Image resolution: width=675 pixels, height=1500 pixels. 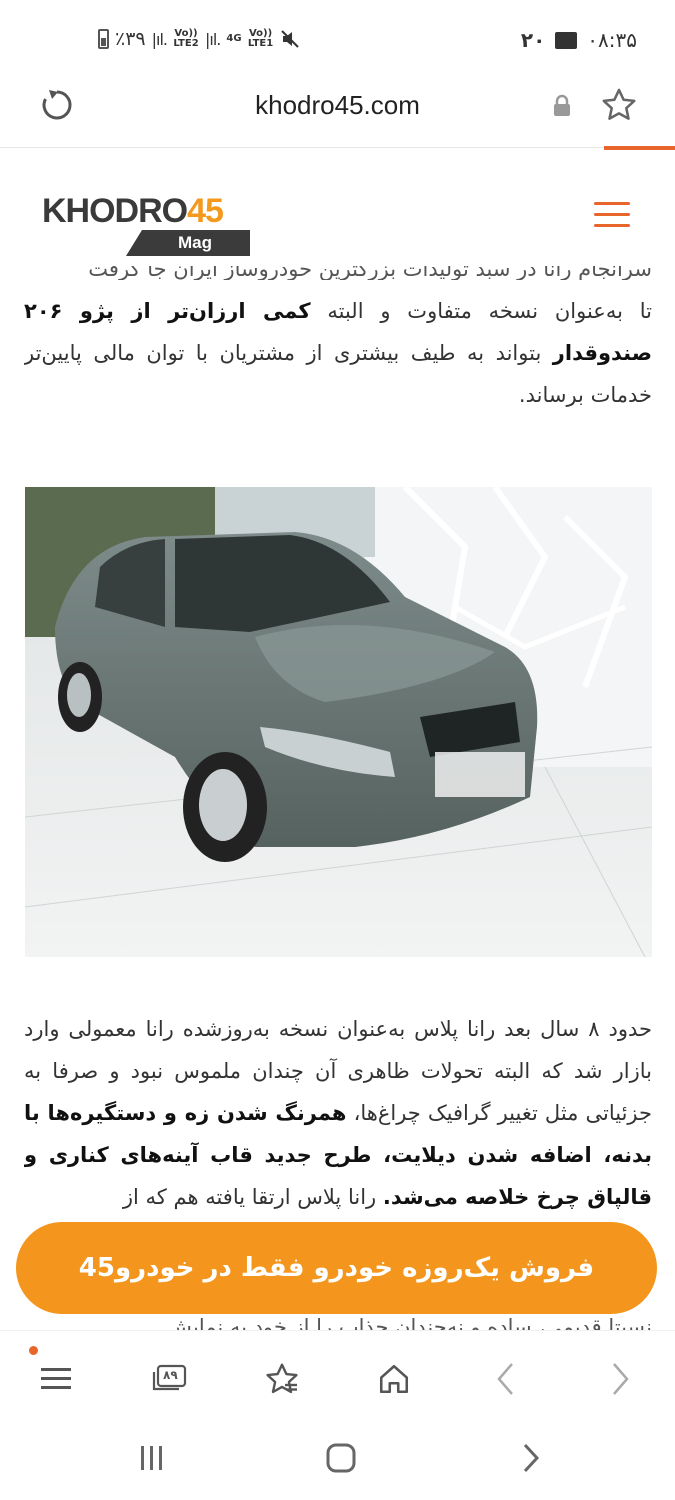 I want to click on tabs-icon: ۸۹, so click(x=169, y=1379).